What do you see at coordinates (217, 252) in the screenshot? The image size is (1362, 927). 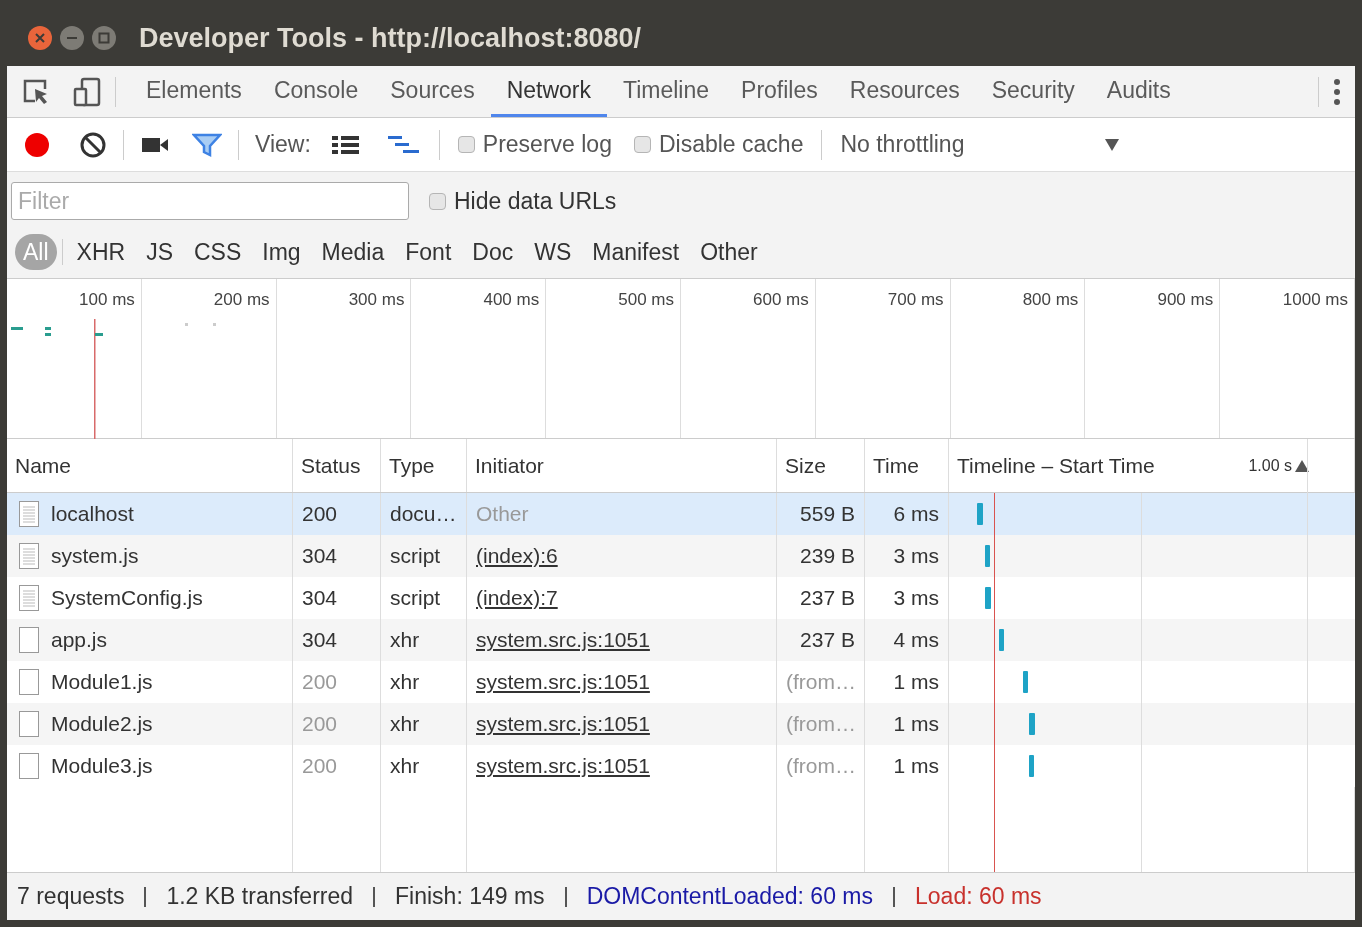 I see `type-filter: CSS` at bounding box center [217, 252].